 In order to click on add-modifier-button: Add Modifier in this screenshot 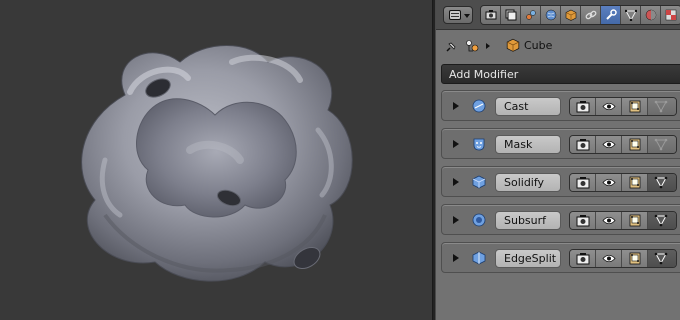, I will do `click(560, 74)`.